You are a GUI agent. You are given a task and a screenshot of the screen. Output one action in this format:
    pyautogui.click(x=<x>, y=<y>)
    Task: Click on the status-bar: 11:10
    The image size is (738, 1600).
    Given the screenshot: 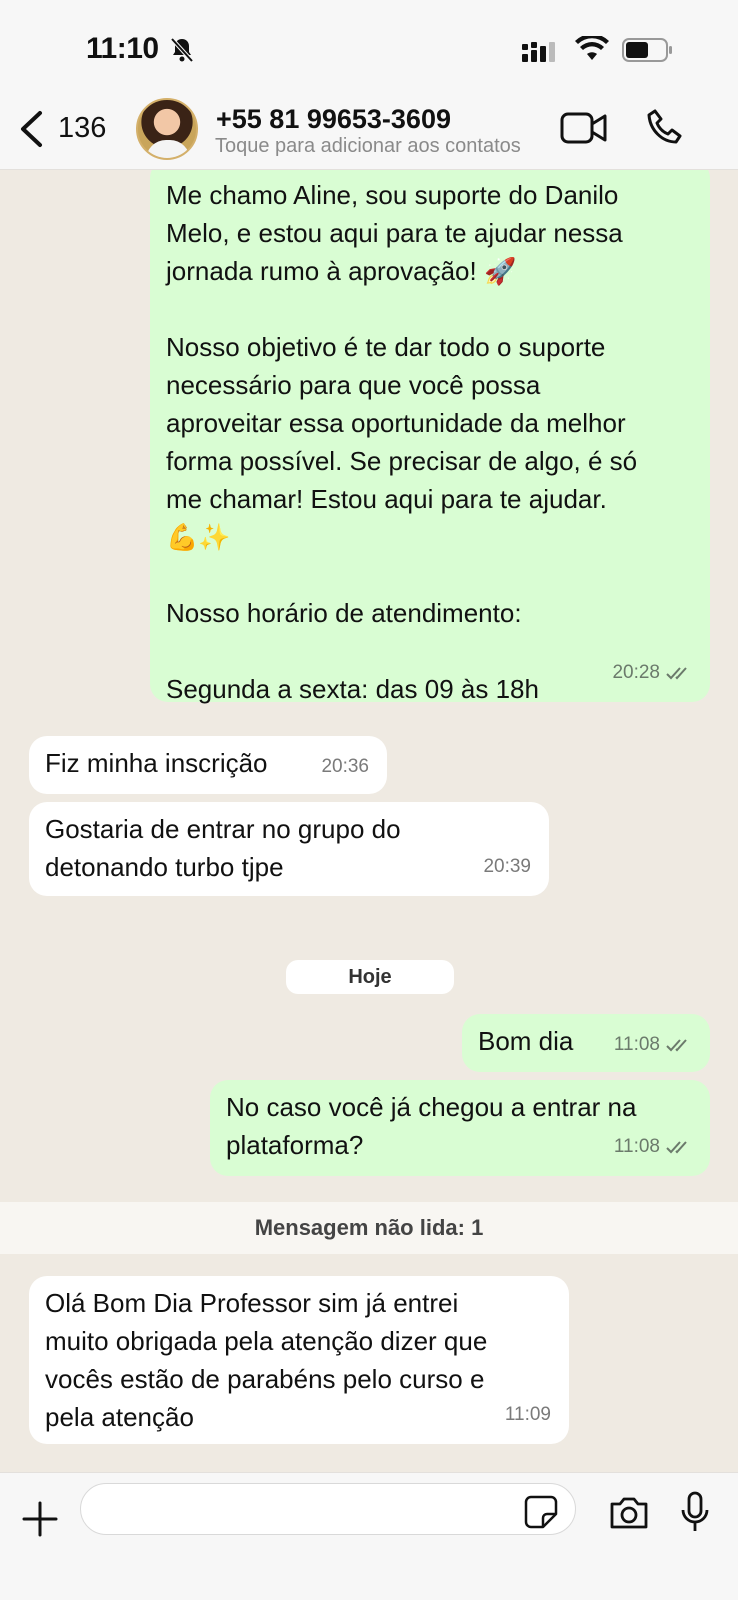 What is the action you would take?
    pyautogui.click(x=369, y=48)
    